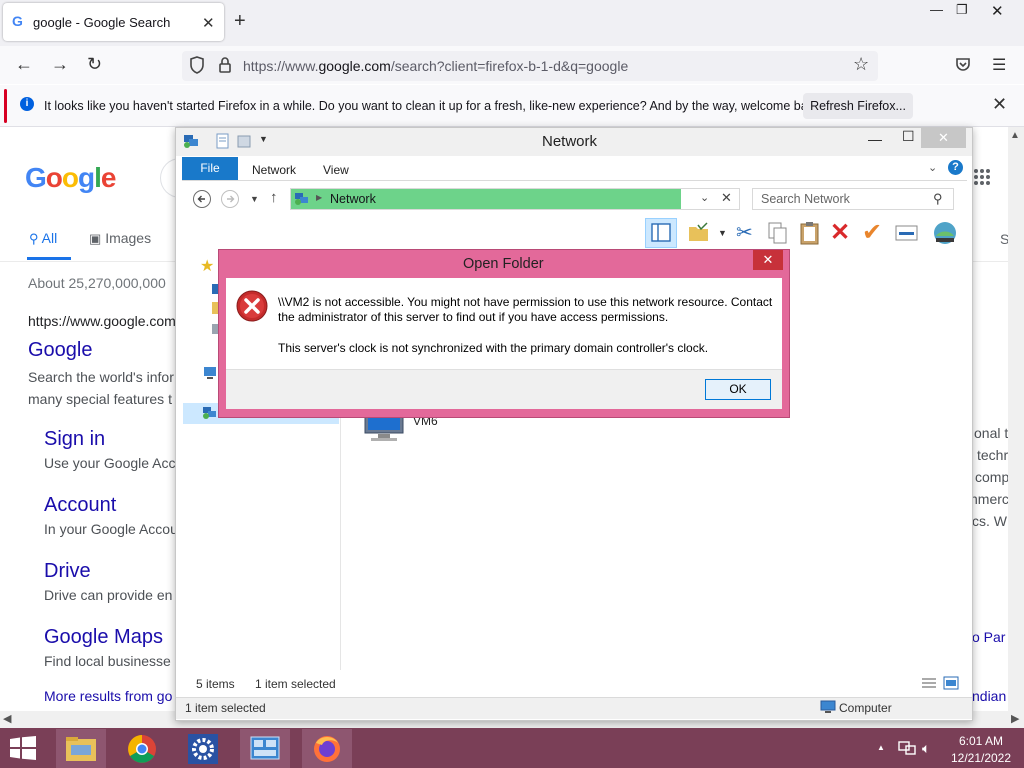 This screenshot has width=1024, height=768. I want to click on text-fragment: ndian, so click(989, 696).